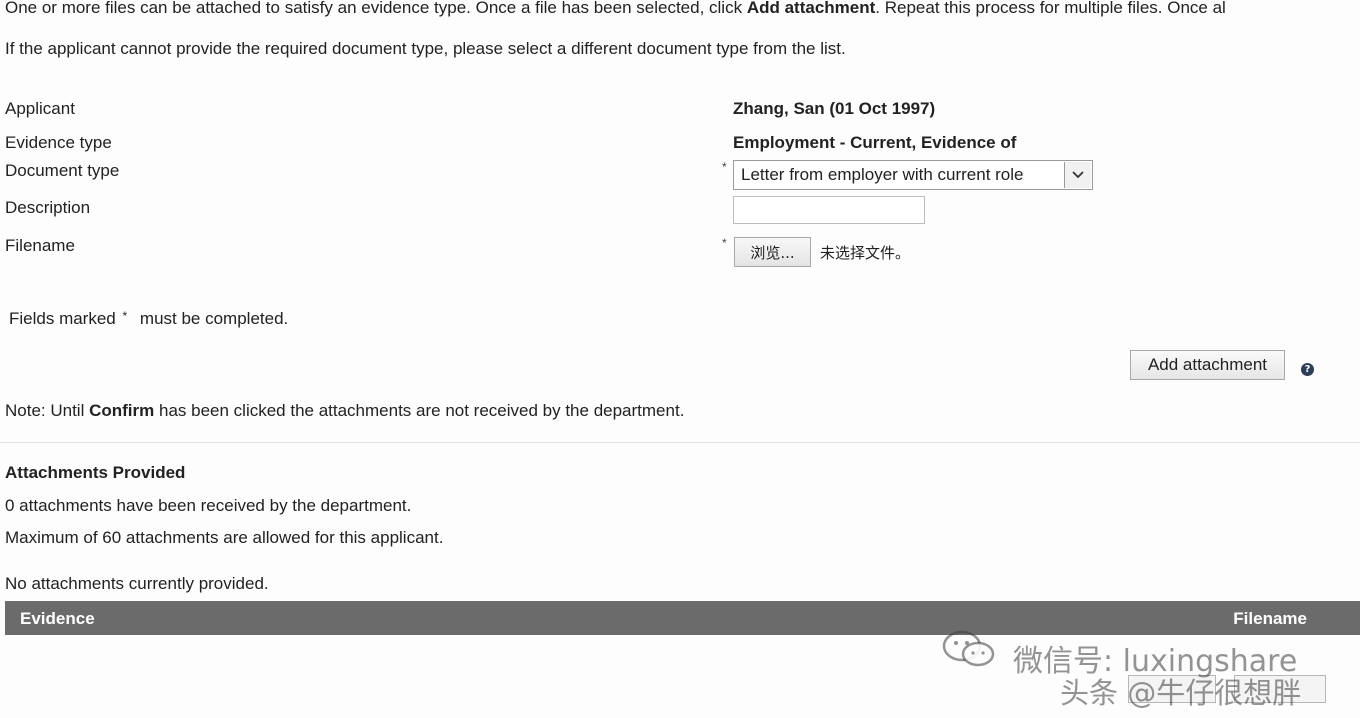 Image resolution: width=1360 pixels, height=718 pixels. Describe the element at coordinates (1181, 693) in the screenshot. I see `watermark-toutiao: 头条 @牛仔很想胖` at that location.